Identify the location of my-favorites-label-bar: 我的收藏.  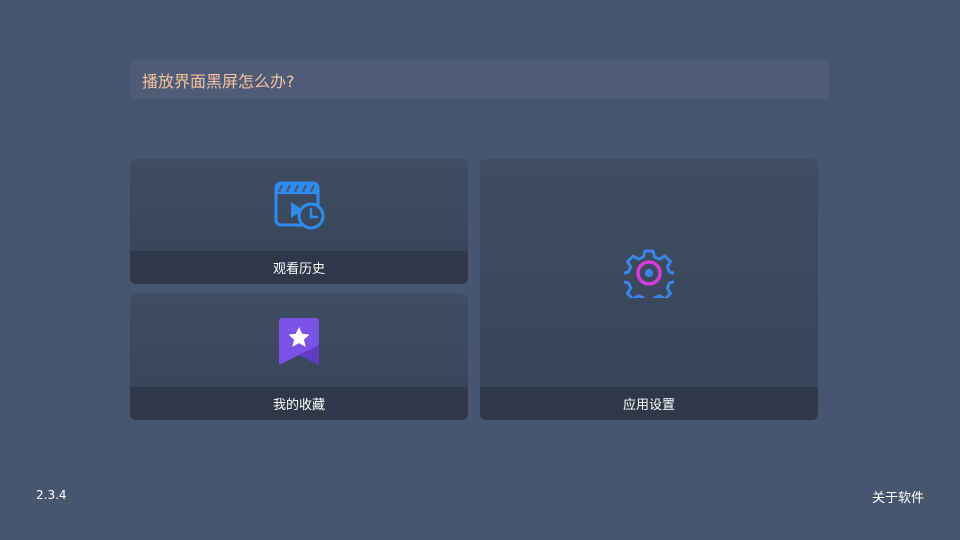
(299, 403).